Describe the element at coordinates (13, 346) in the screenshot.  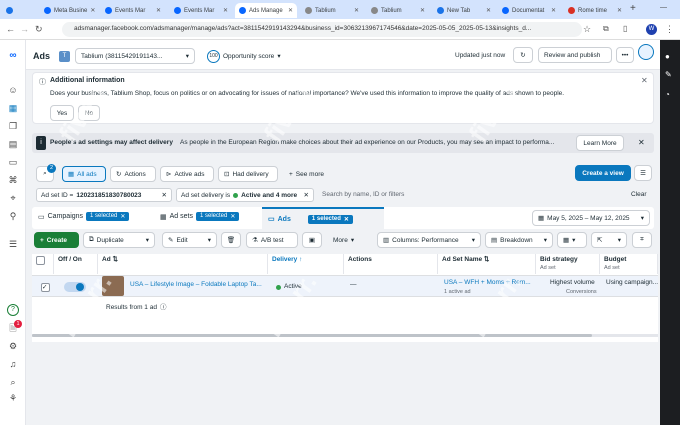
I see `search-icon: ⚙` at that location.